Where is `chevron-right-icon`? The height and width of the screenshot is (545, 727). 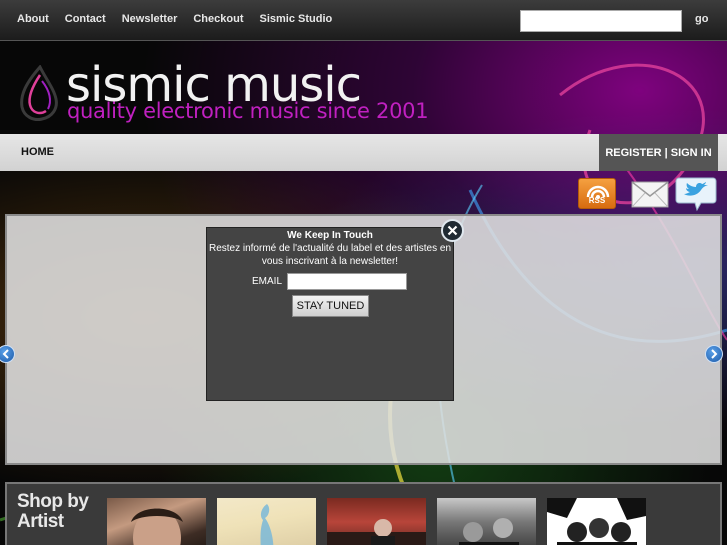 chevron-right-icon is located at coordinates (714, 354).